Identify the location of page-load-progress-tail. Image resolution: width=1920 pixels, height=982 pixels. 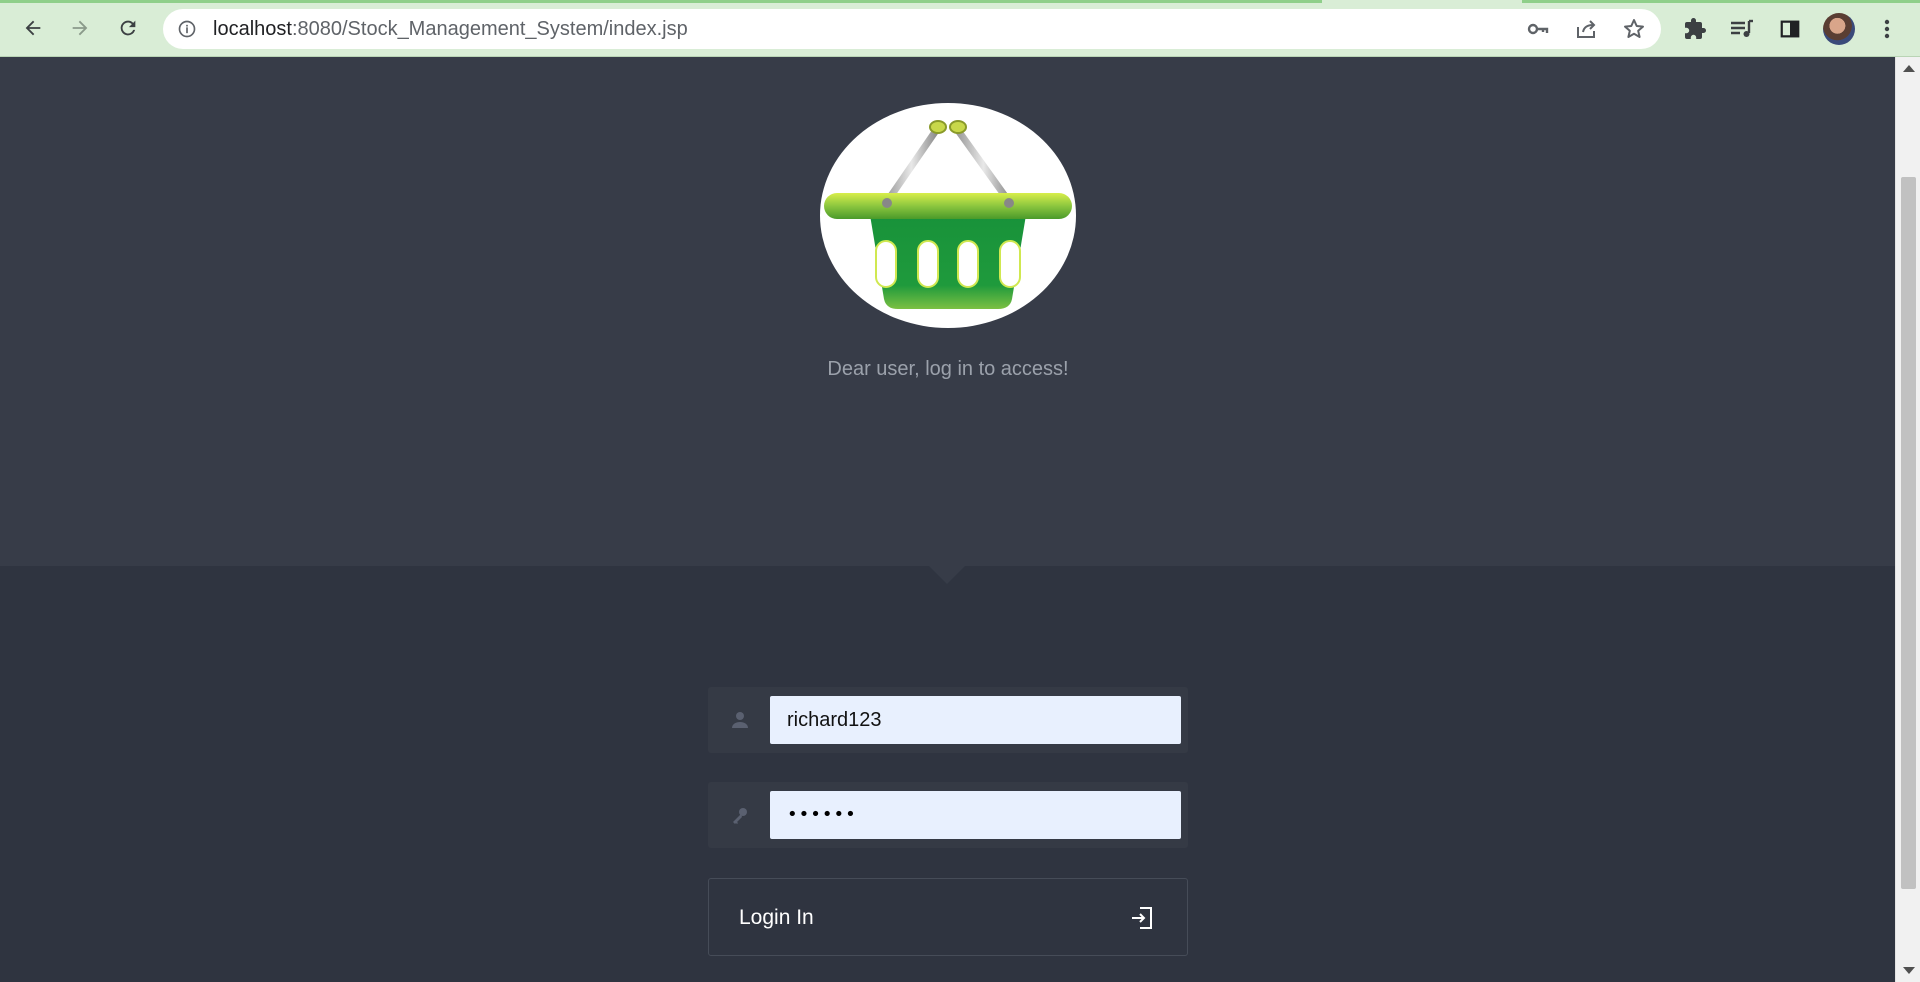
(1721, 1).